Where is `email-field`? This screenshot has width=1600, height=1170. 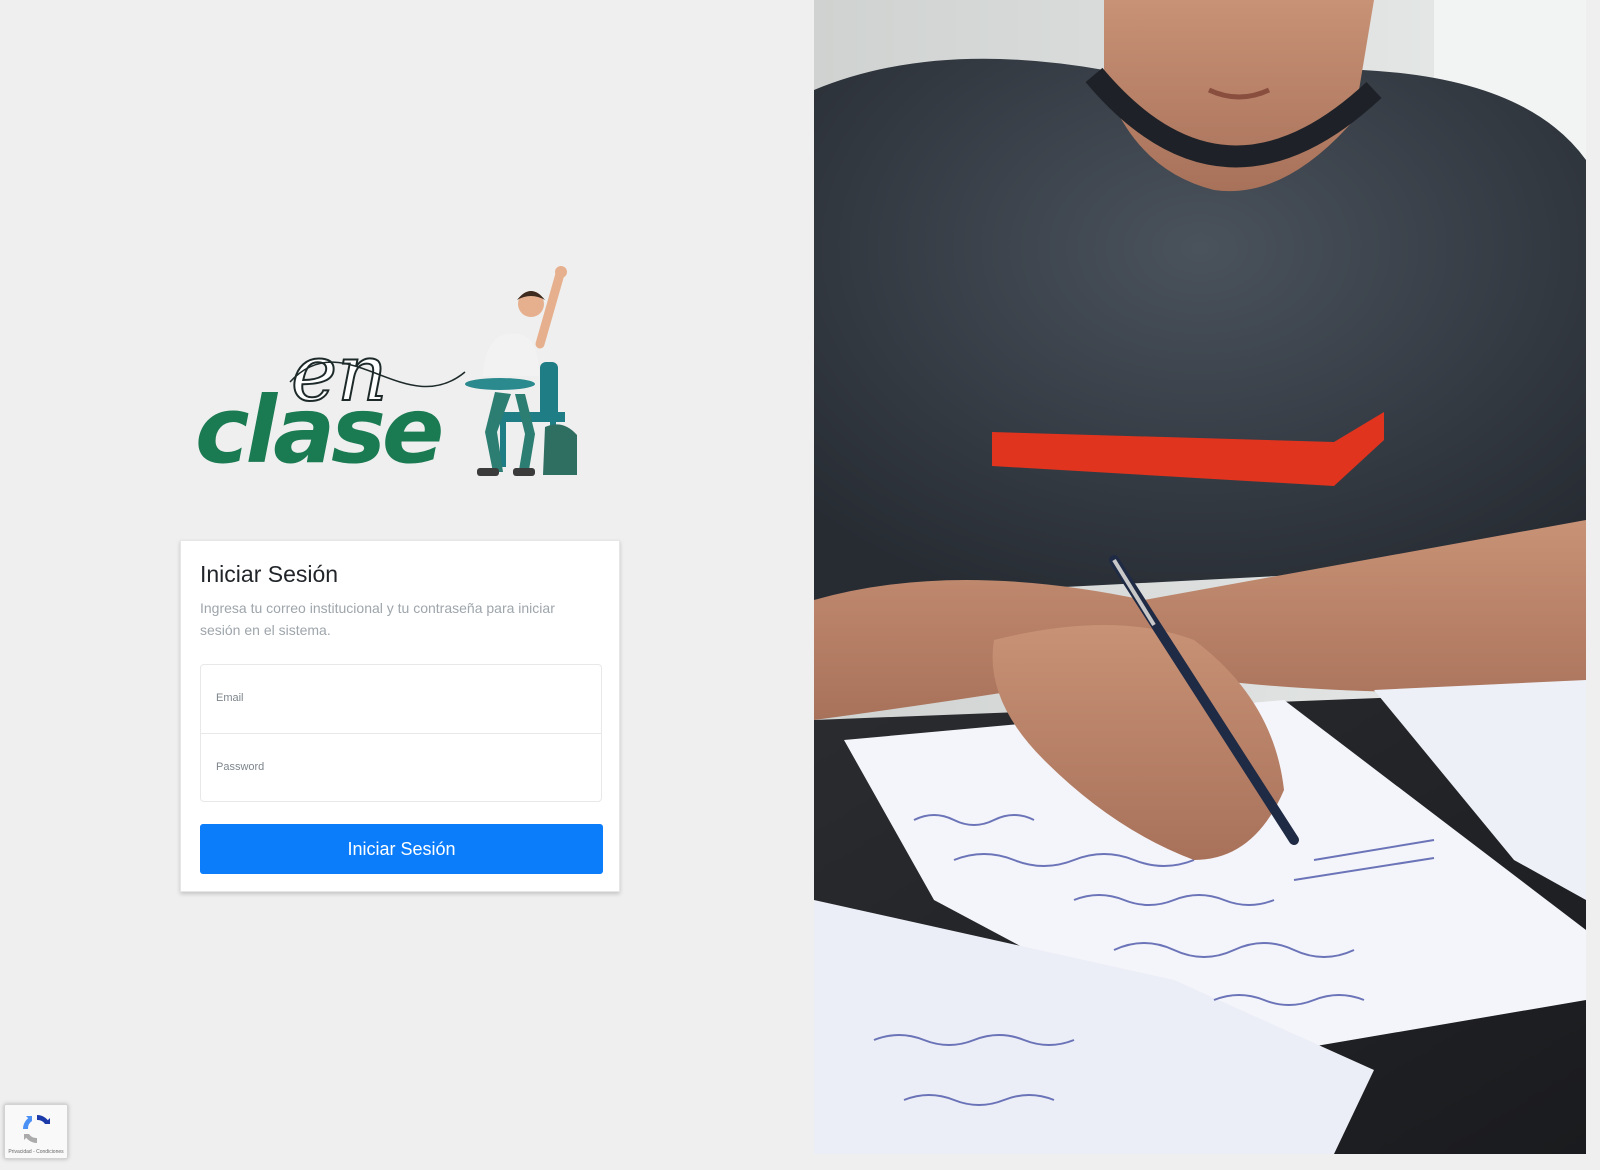
email-field is located at coordinates (401, 699).